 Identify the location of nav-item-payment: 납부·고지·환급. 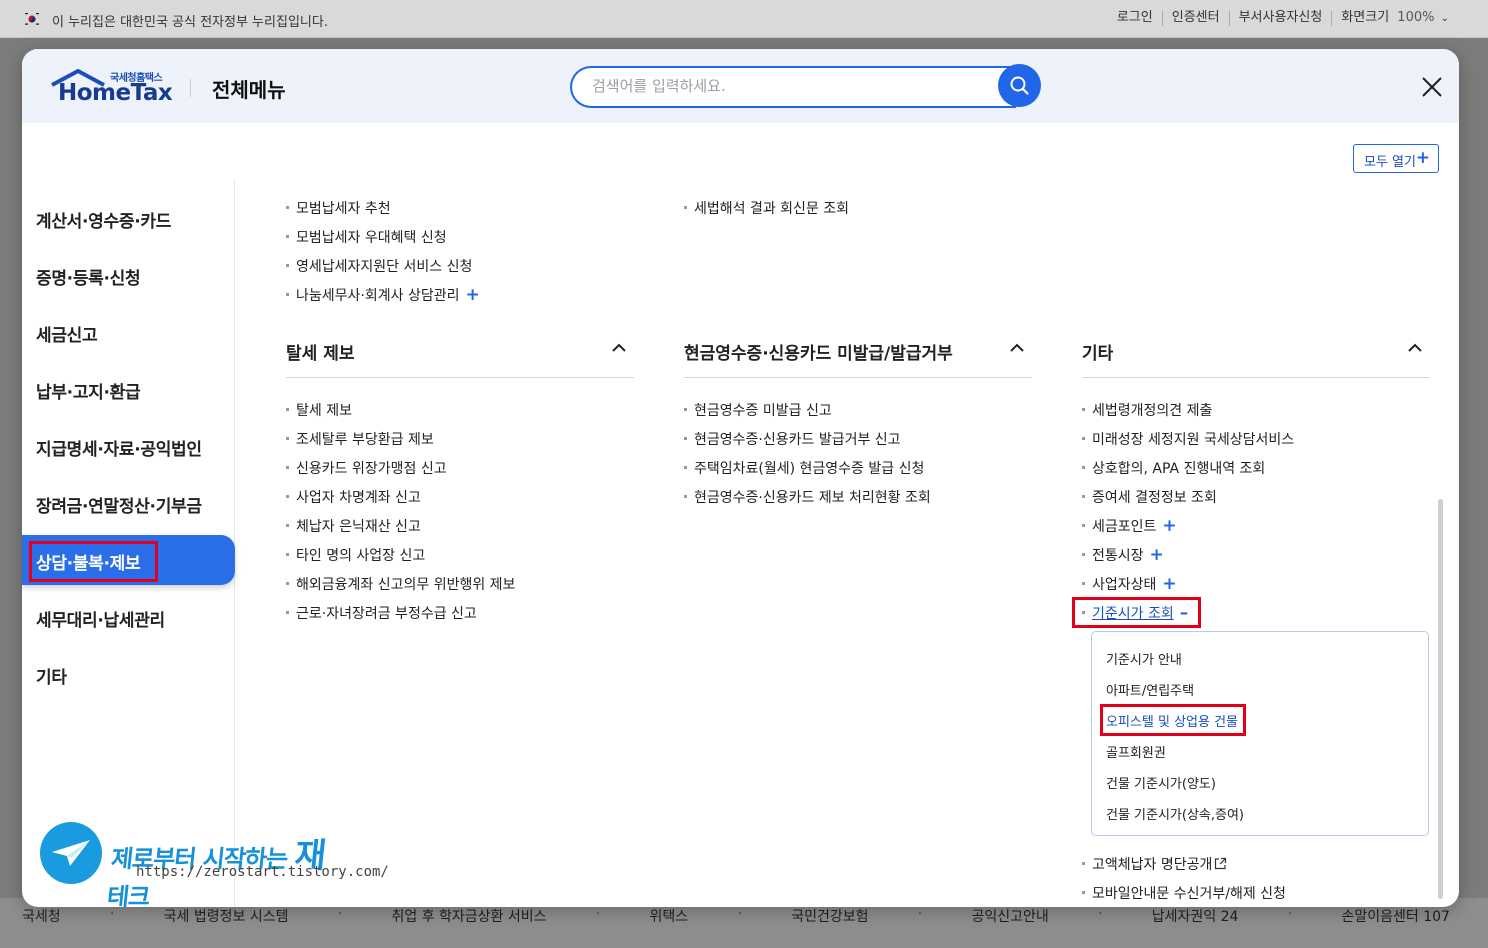
(128, 389).